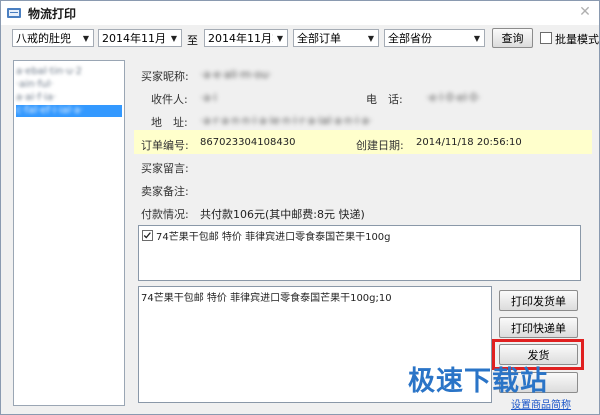 This screenshot has width=600, height=415. What do you see at coordinates (240, 38) in the screenshot?
I see `date-to-value: 2014年11月21日` at bounding box center [240, 38].